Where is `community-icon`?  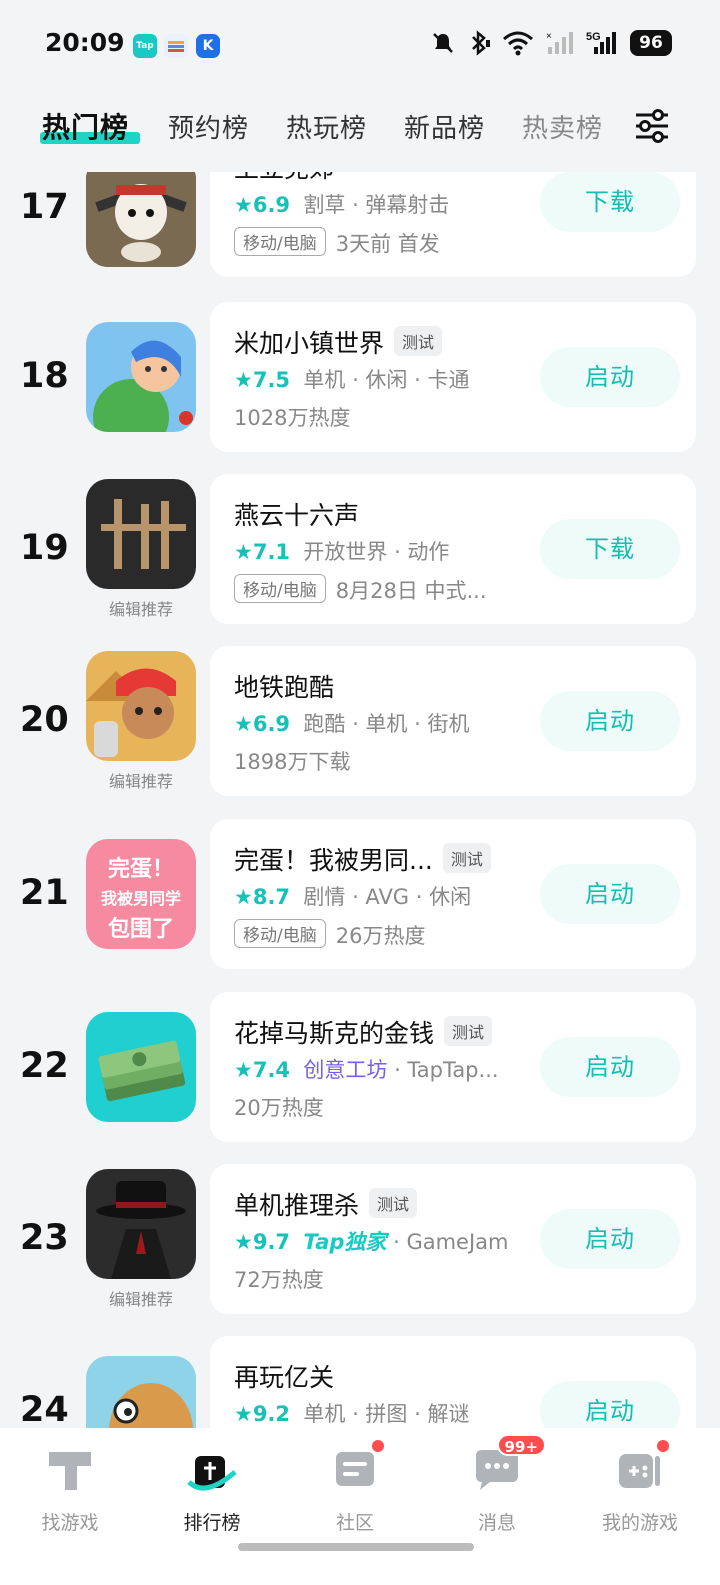
community-icon is located at coordinates (357, 1467).